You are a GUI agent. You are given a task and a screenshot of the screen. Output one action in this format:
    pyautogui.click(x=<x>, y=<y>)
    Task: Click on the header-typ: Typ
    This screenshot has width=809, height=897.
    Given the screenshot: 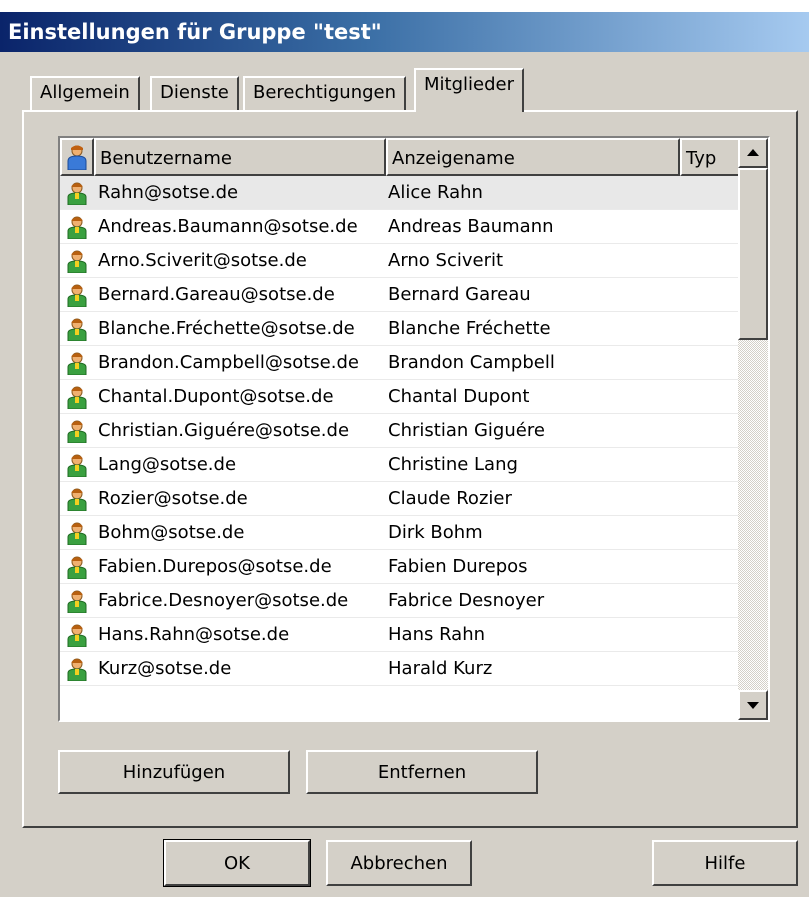 What is the action you would take?
    pyautogui.click(x=710, y=157)
    